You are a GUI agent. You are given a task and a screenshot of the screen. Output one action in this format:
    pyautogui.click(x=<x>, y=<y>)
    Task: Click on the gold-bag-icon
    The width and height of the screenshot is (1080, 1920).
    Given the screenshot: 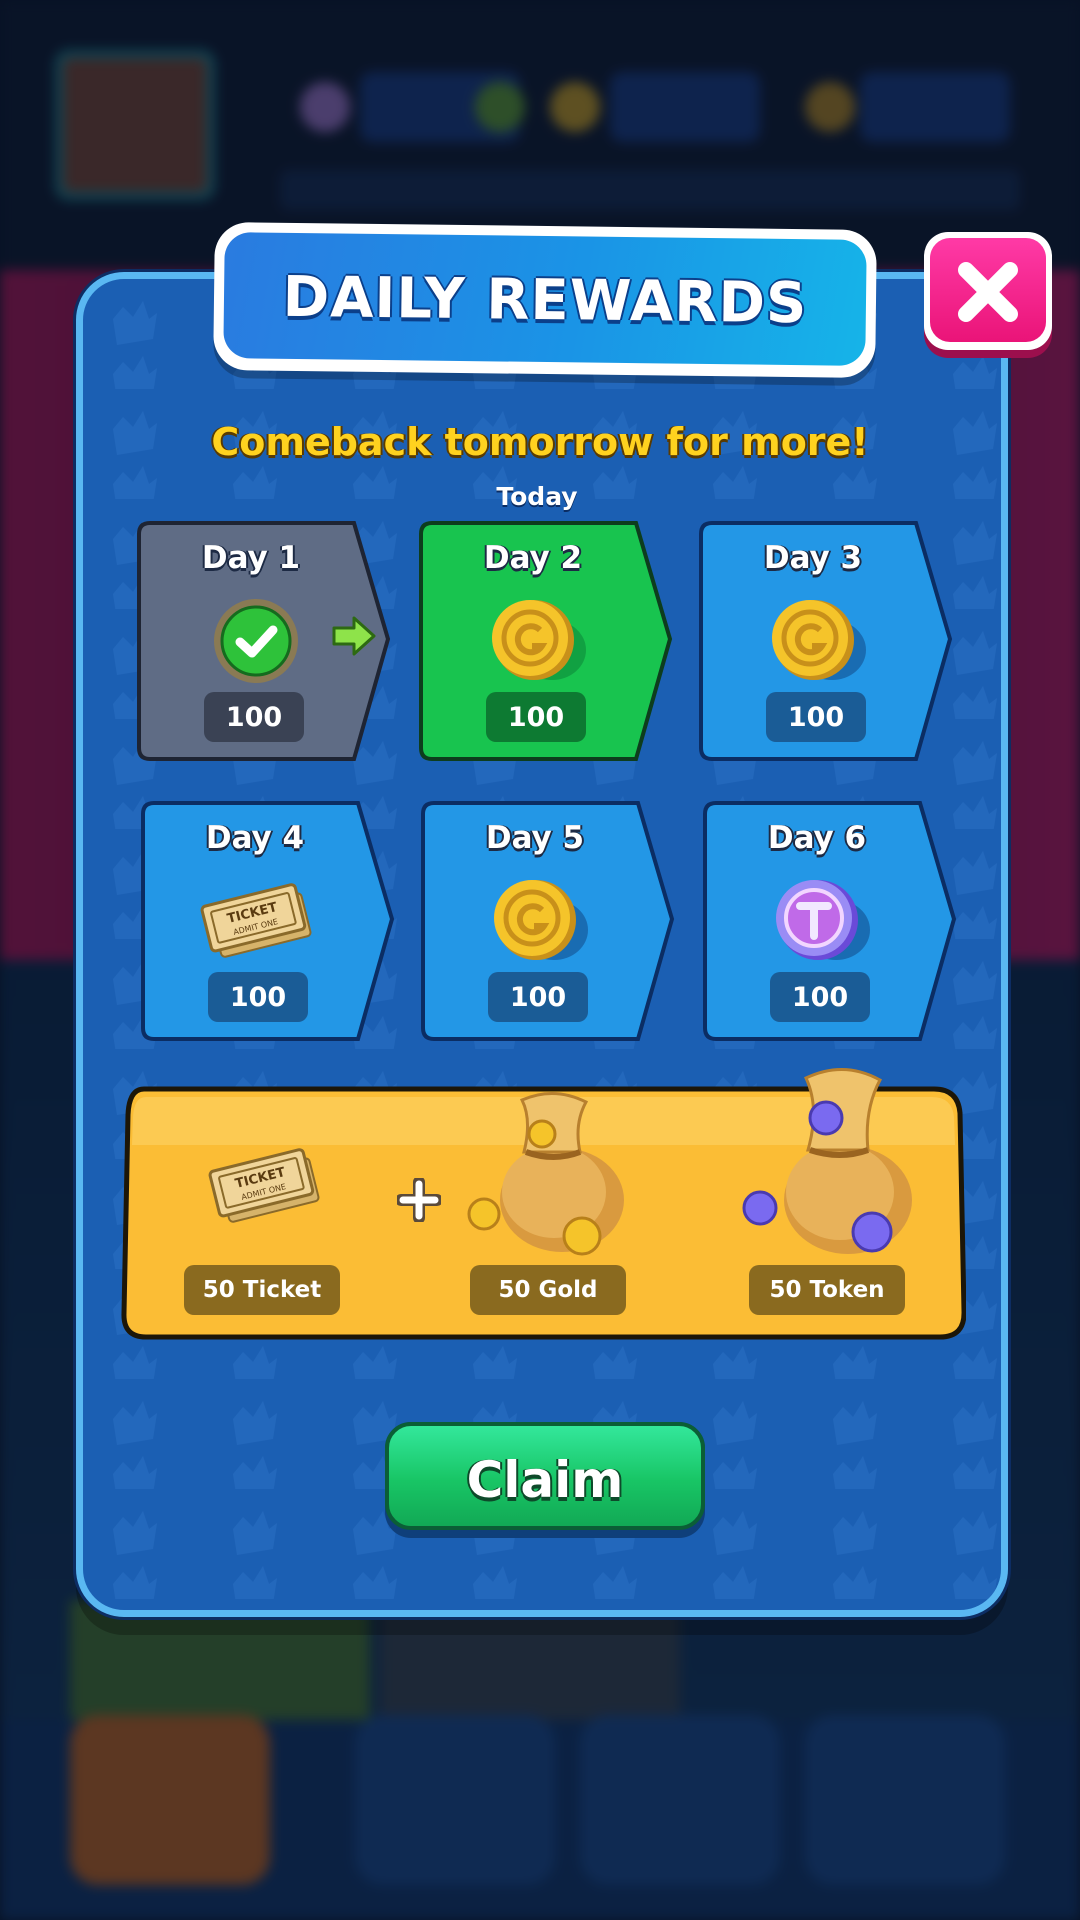 What is the action you would take?
    pyautogui.click(x=545, y=1173)
    